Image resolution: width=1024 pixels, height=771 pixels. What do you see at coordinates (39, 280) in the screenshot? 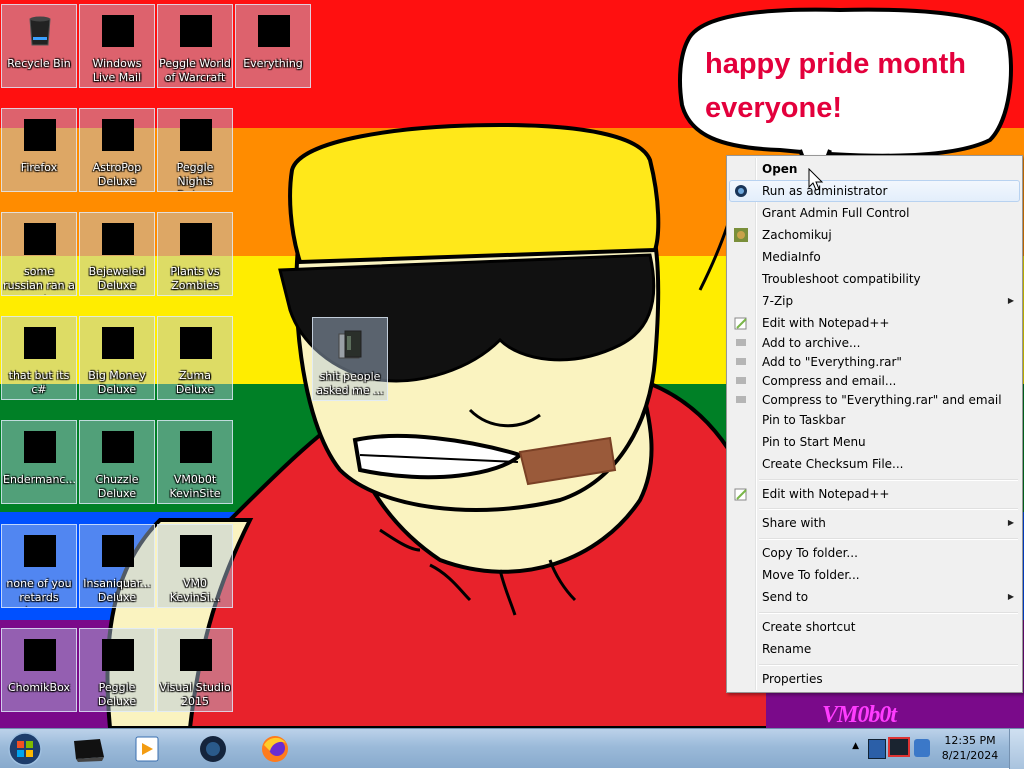
I see `desktop-icon-label: some russian ran a rat` at bounding box center [39, 280].